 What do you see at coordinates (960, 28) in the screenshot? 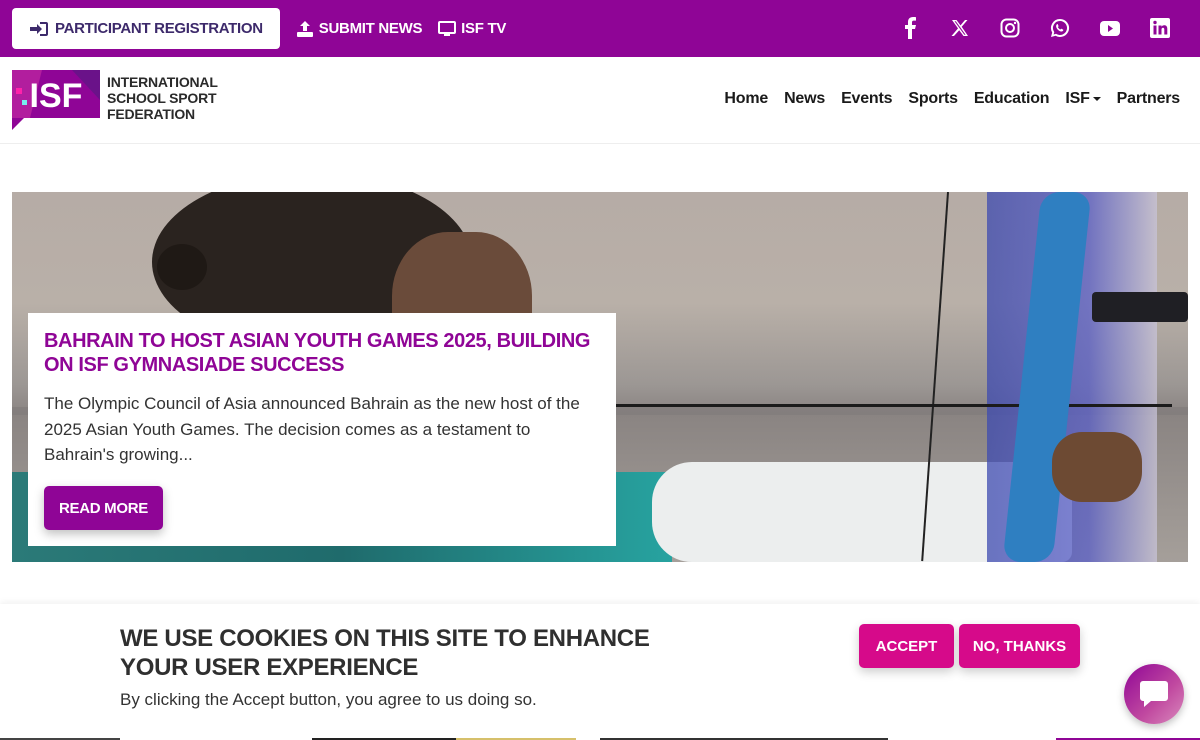
I see `x-icon` at bounding box center [960, 28].